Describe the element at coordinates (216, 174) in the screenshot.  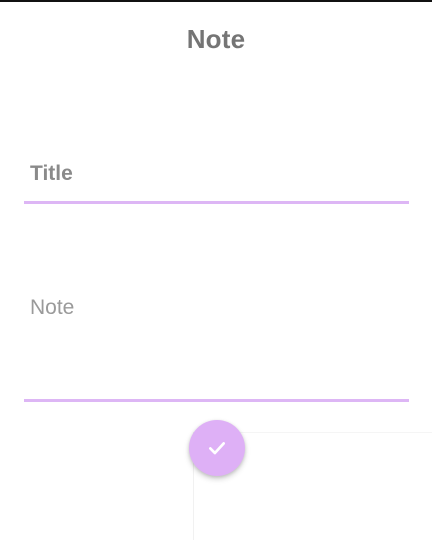
I see `title-input` at that location.